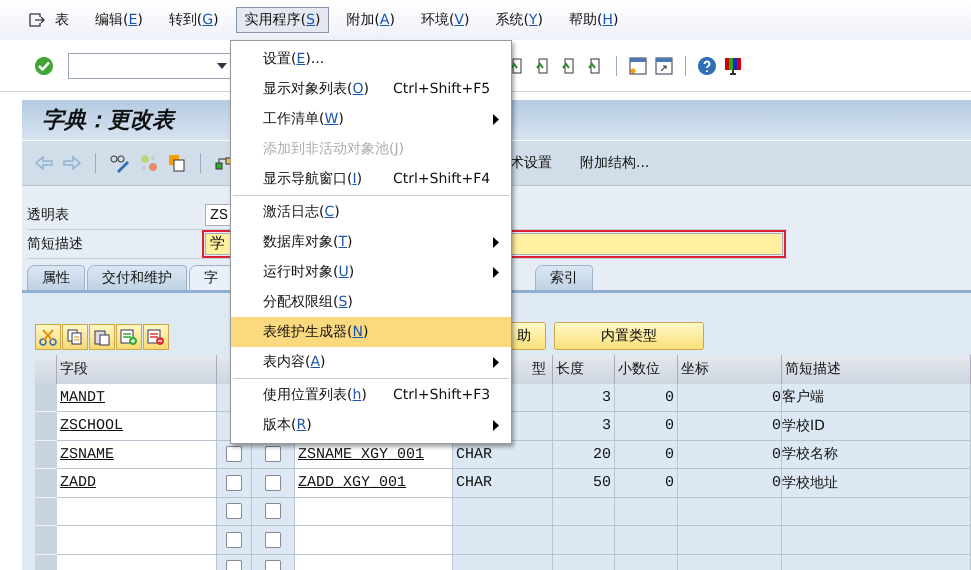  Describe the element at coordinates (137, 483) in the screenshot. I see `table-cell: ZADD` at that location.